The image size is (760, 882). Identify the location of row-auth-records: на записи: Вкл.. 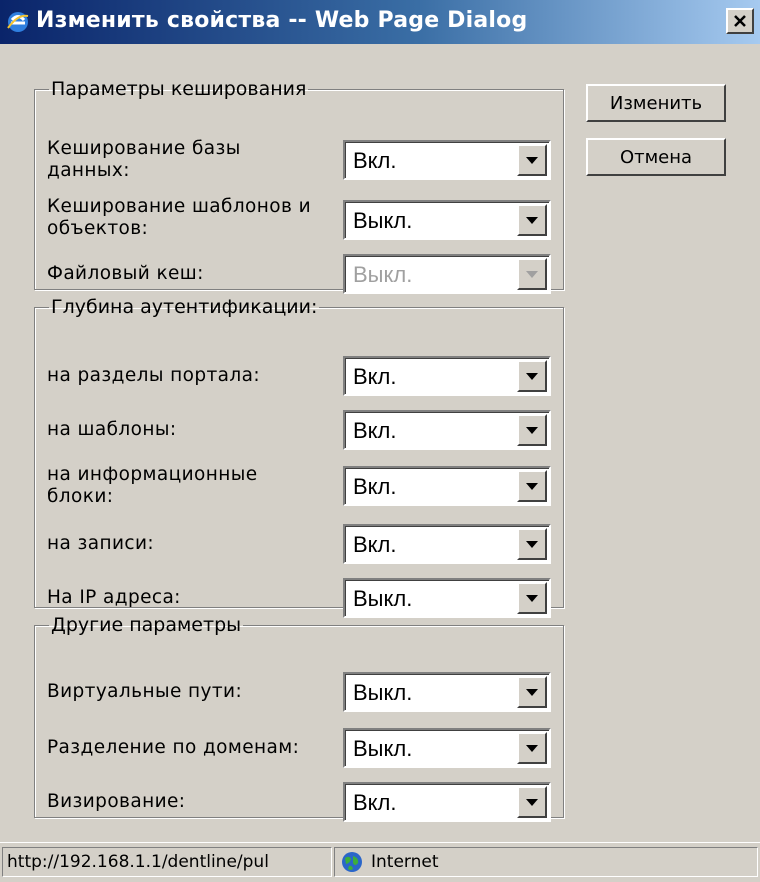
(300, 544).